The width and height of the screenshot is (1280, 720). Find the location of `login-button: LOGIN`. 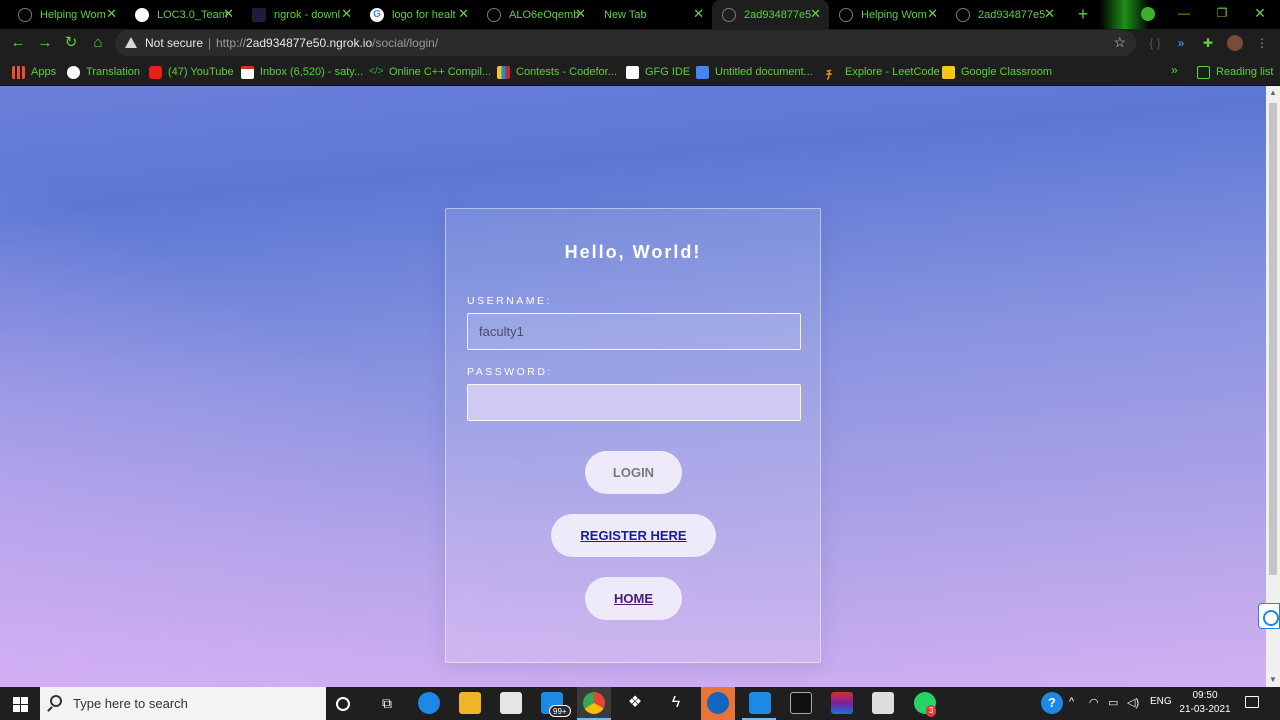

login-button: LOGIN is located at coordinates (633, 472).